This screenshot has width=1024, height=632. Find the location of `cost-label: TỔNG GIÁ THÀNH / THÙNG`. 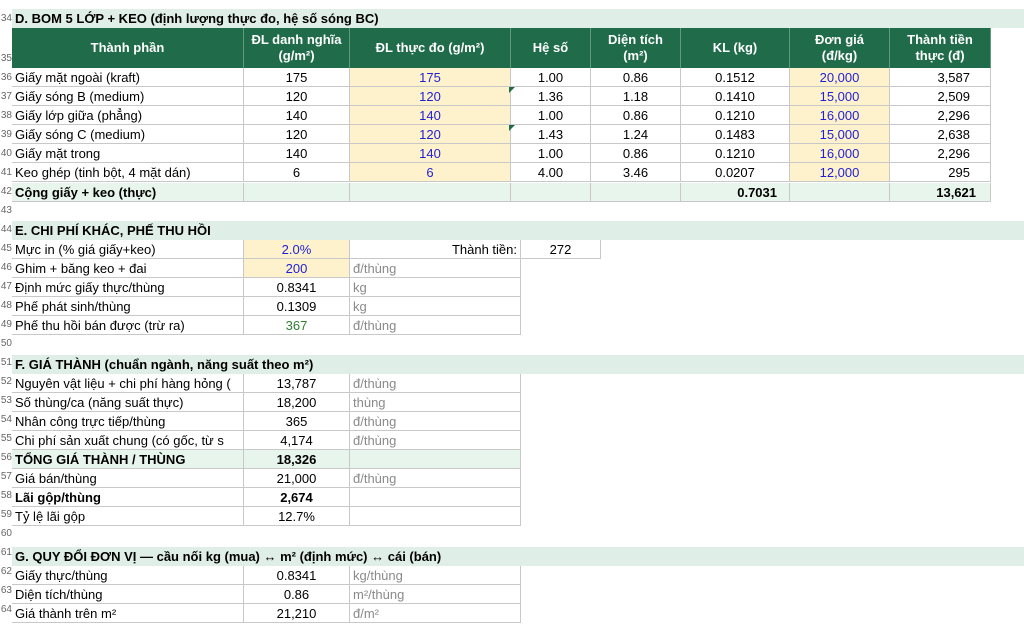

cost-label: TỔNG GIÁ THÀNH / THÙNG is located at coordinates (128, 459).